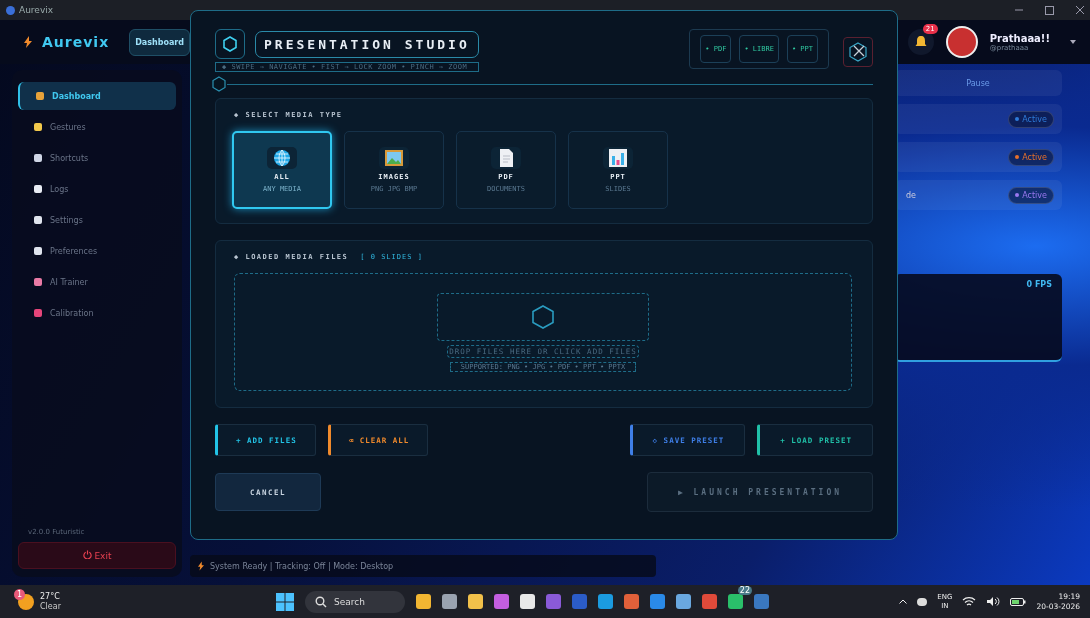 The height and width of the screenshot is (618, 1090). Describe the element at coordinates (961, 42) in the screenshot. I see `avatar` at that location.